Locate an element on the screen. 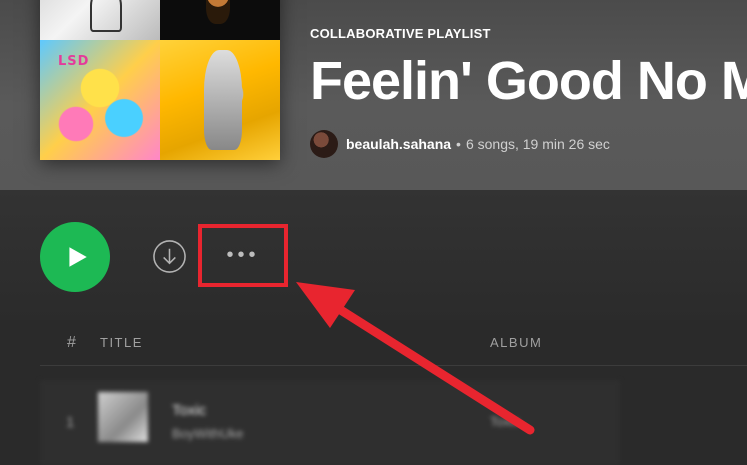 The image size is (747, 465). track-album-art is located at coordinates (123, 417).